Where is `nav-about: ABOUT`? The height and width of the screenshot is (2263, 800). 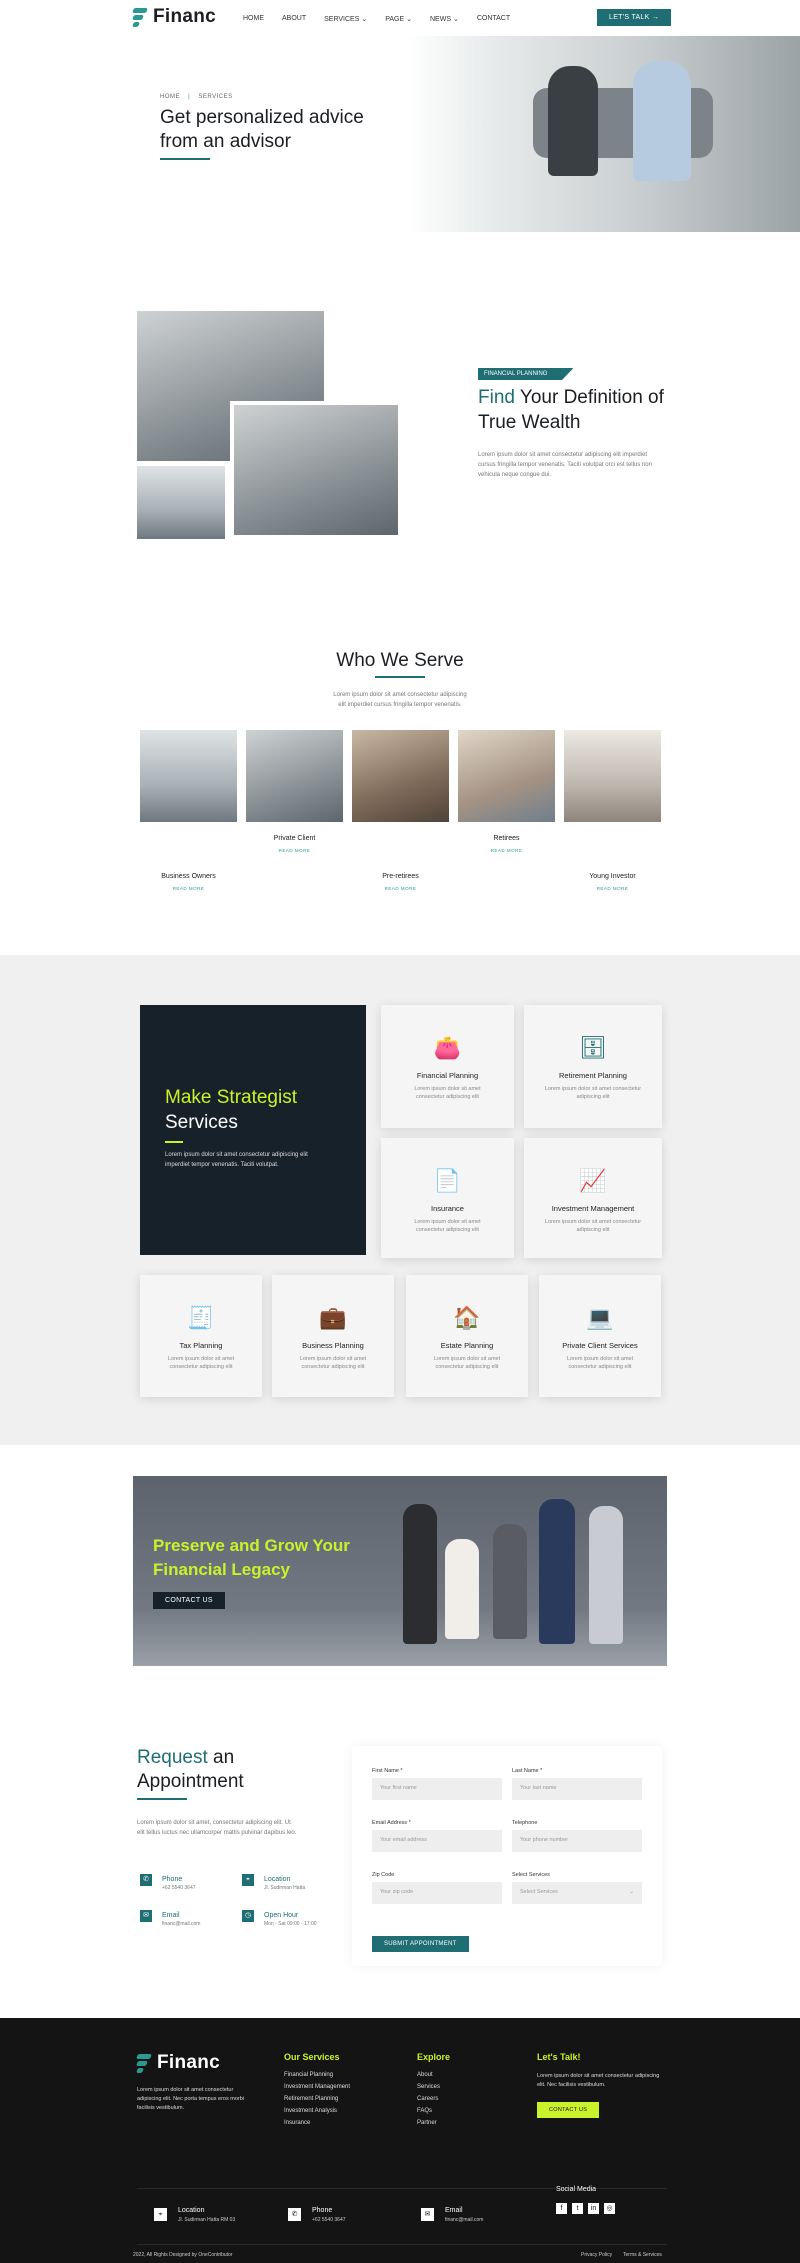 nav-about: ABOUT is located at coordinates (294, 19).